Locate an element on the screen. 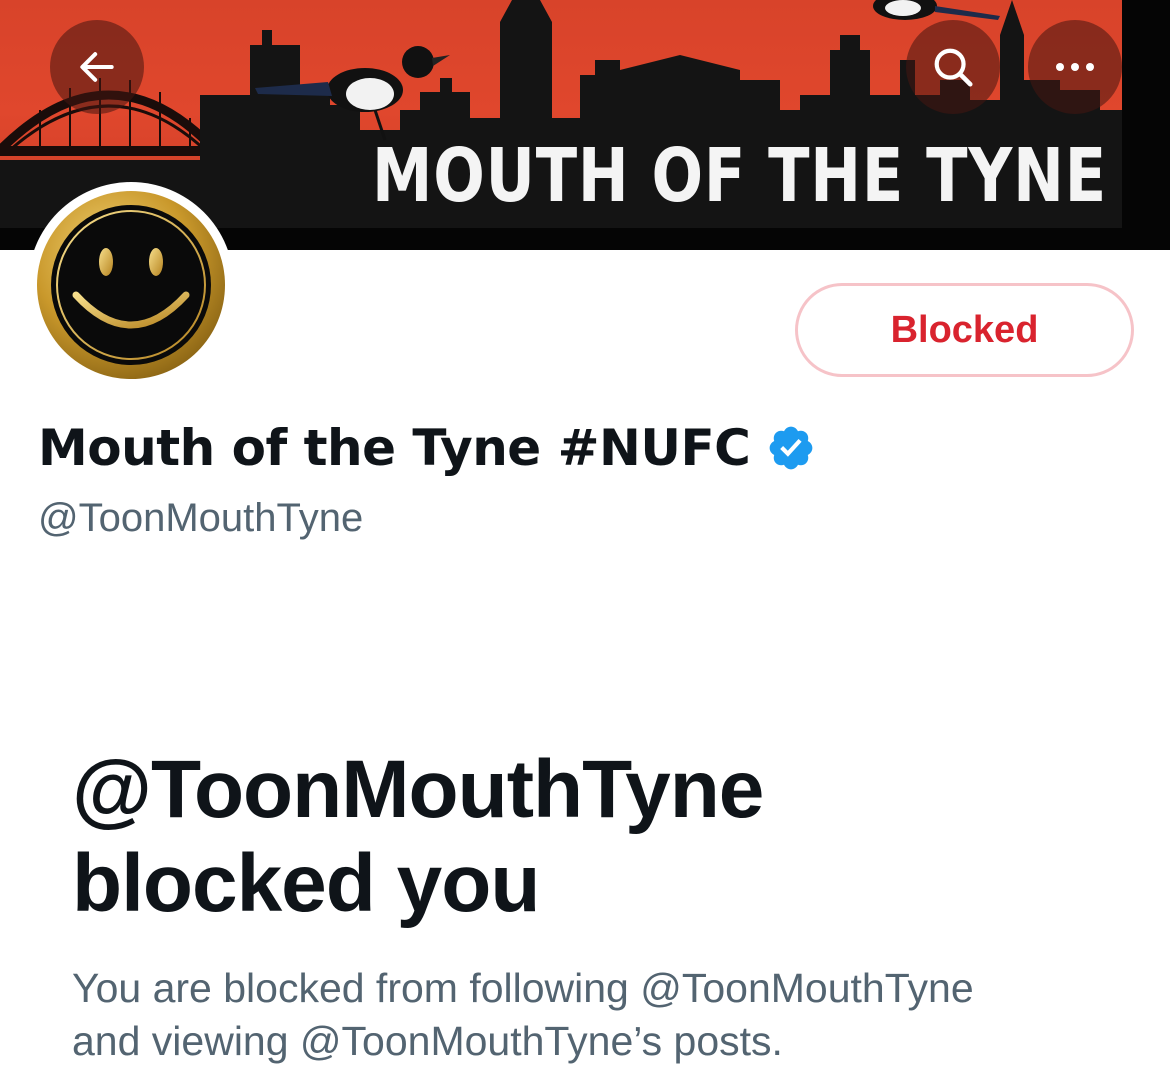 The height and width of the screenshot is (1076, 1170). blocked-notice-heading: @ToonMouthTyne blocked you is located at coordinates (572, 837).